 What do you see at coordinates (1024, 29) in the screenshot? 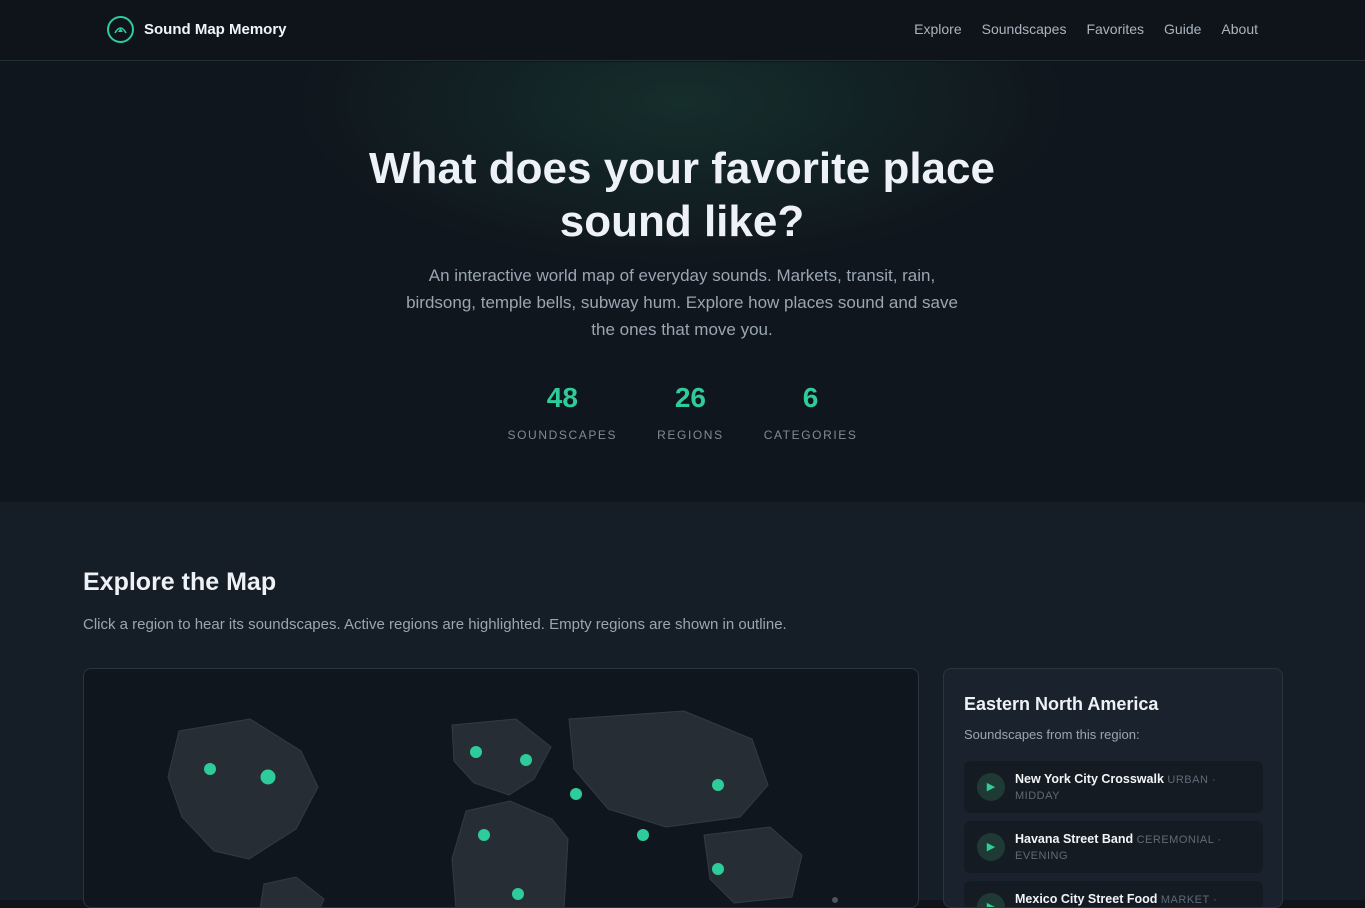
I see `nav-link-soundscapes: Soundscapes` at bounding box center [1024, 29].